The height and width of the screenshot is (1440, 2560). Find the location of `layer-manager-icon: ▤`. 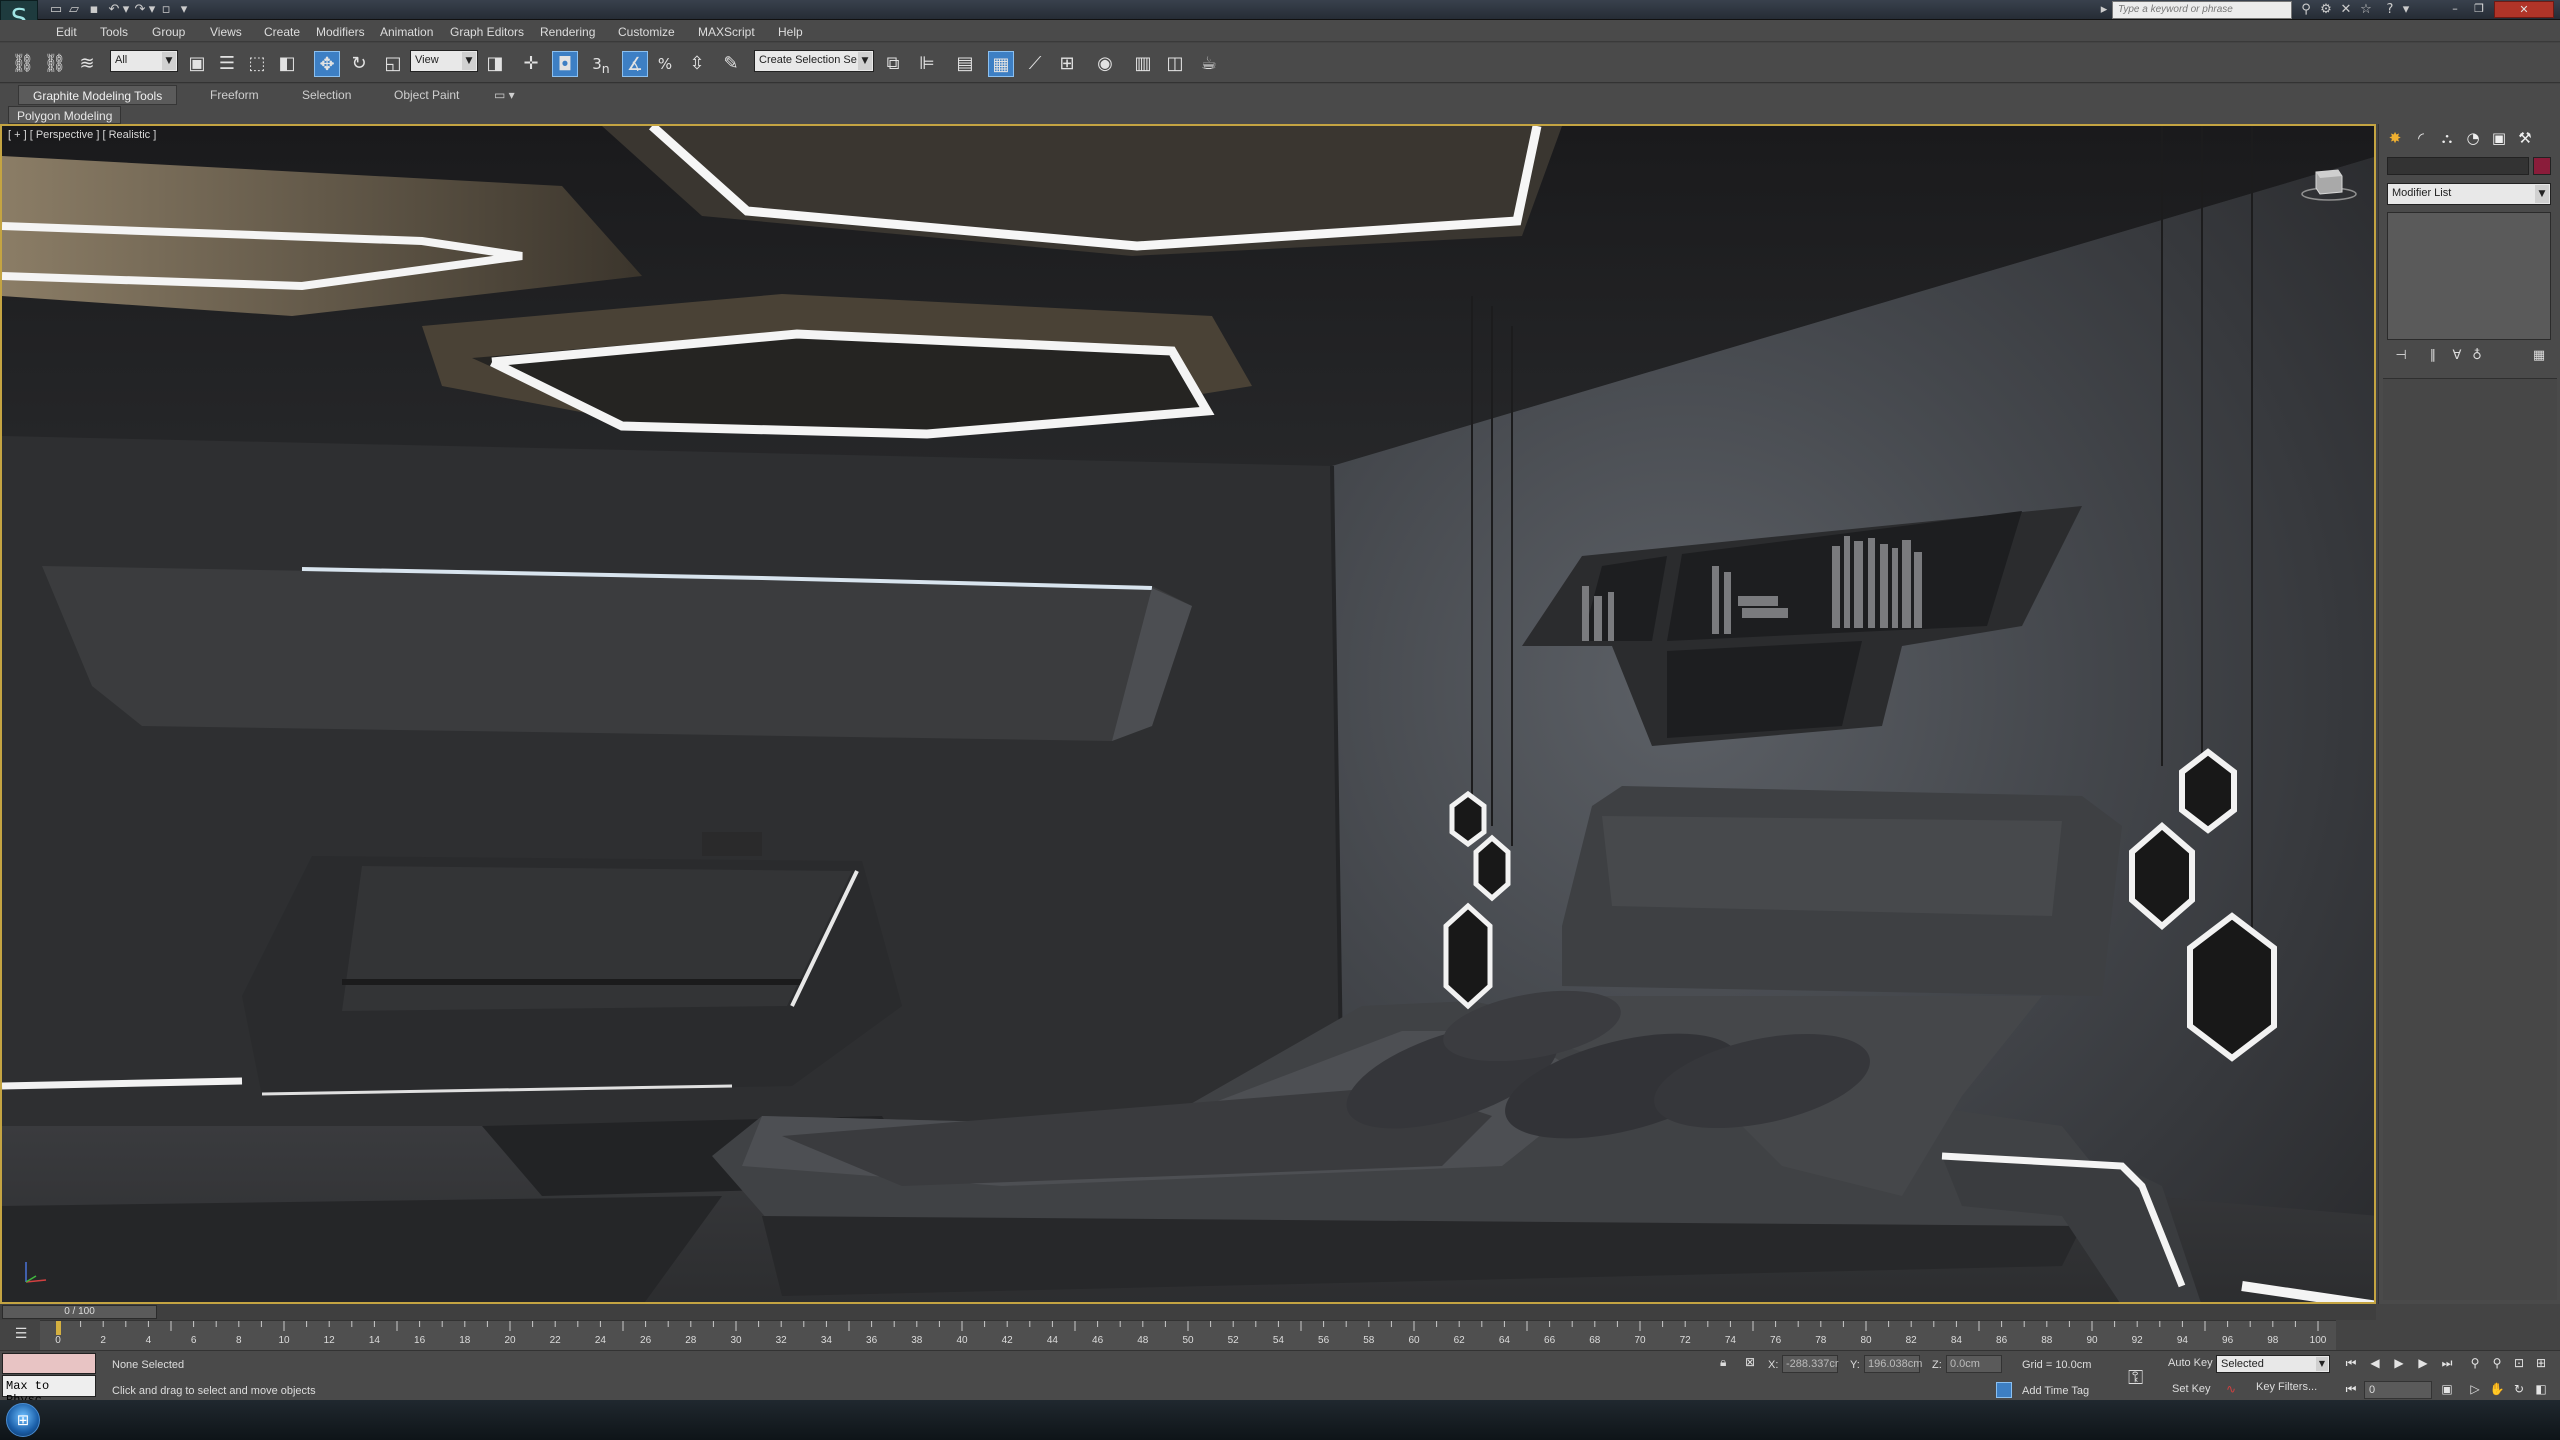

layer-manager-icon: ▤ is located at coordinates (965, 64).